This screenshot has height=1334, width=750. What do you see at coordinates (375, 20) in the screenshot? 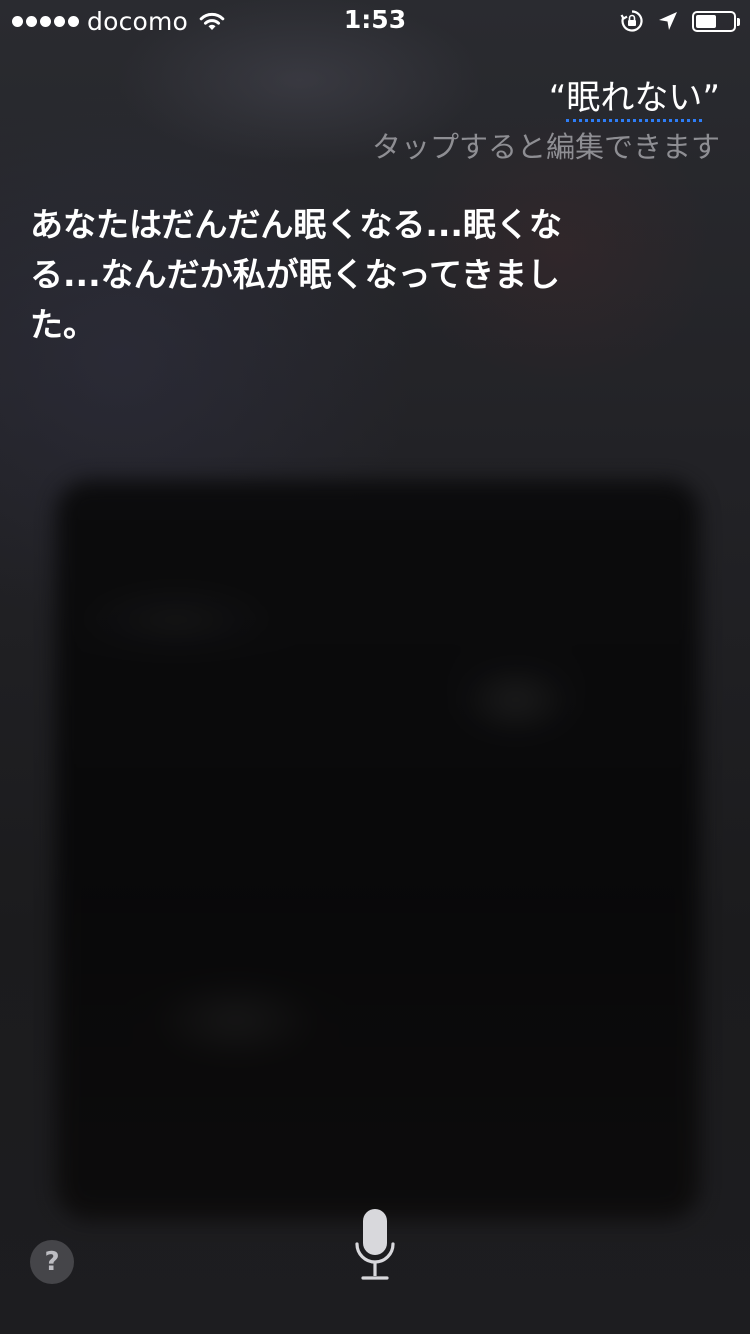
I see `status-bar: docomo 1:53` at bounding box center [375, 20].